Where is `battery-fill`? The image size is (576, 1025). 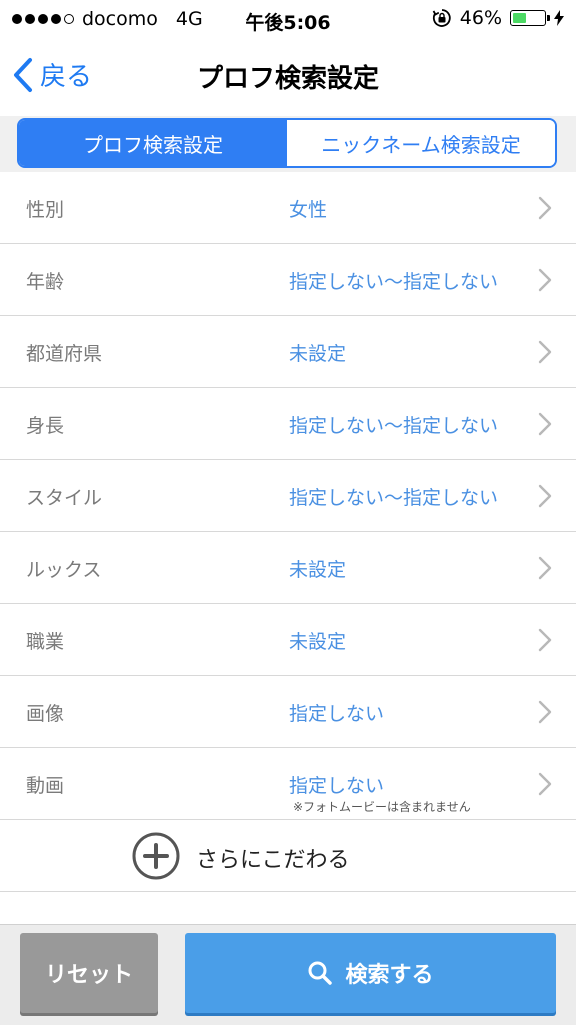 battery-fill is located at coordinates (520, 18).